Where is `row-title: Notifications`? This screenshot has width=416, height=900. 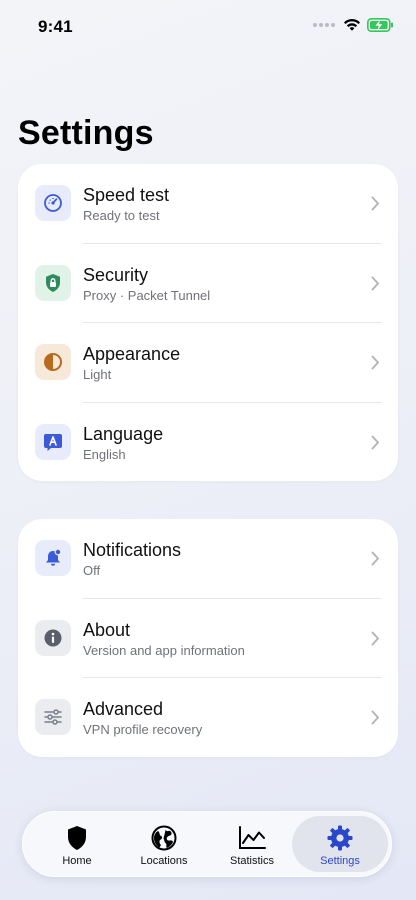
row-title: Notifications is located at coordinates (132, 550).